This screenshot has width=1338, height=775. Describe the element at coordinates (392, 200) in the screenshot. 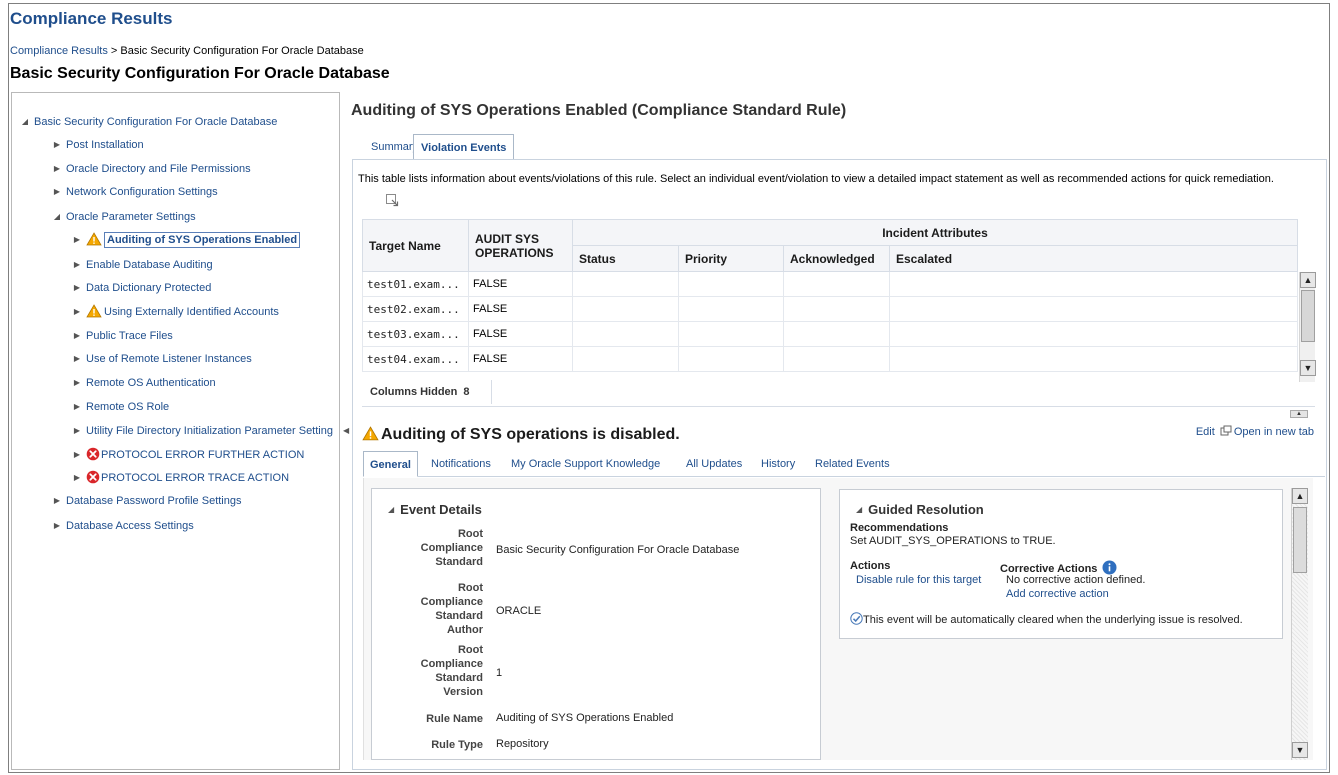

I see `detach-icon` at that location.